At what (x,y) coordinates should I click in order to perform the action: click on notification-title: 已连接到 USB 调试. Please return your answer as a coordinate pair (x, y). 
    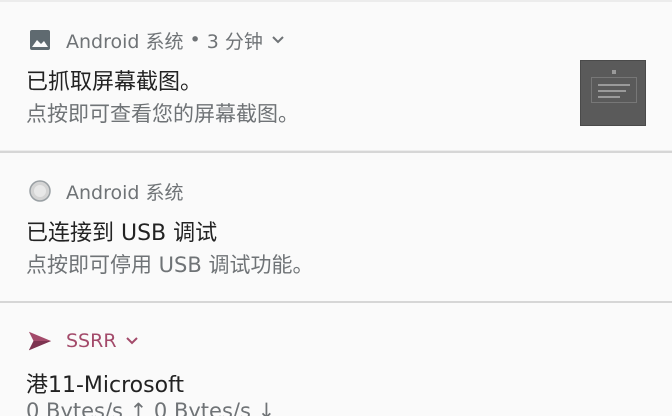
    Looking at the image, I should click on (122, 233).